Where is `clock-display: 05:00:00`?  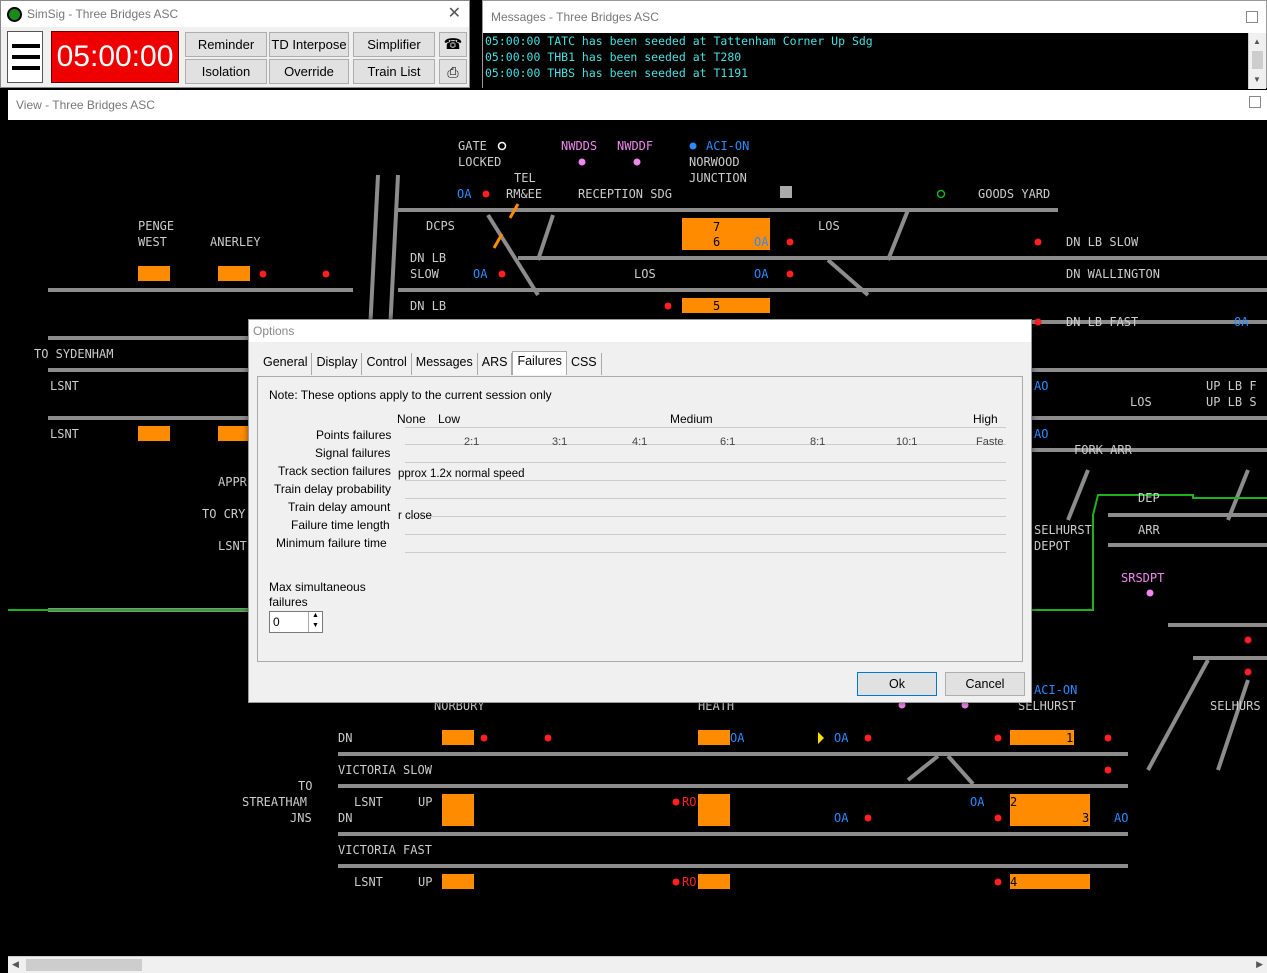
clock-display: 05:00:00 is located at coordinates (115, 57).